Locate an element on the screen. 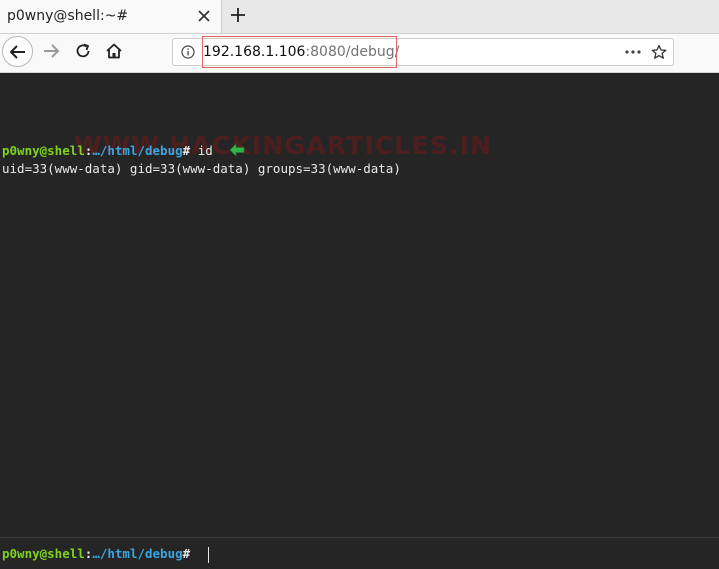 Image resolution: width=719 pixels, height=569 pixels. prompt-path: …/html/debug is located at coordinates (137, 150).